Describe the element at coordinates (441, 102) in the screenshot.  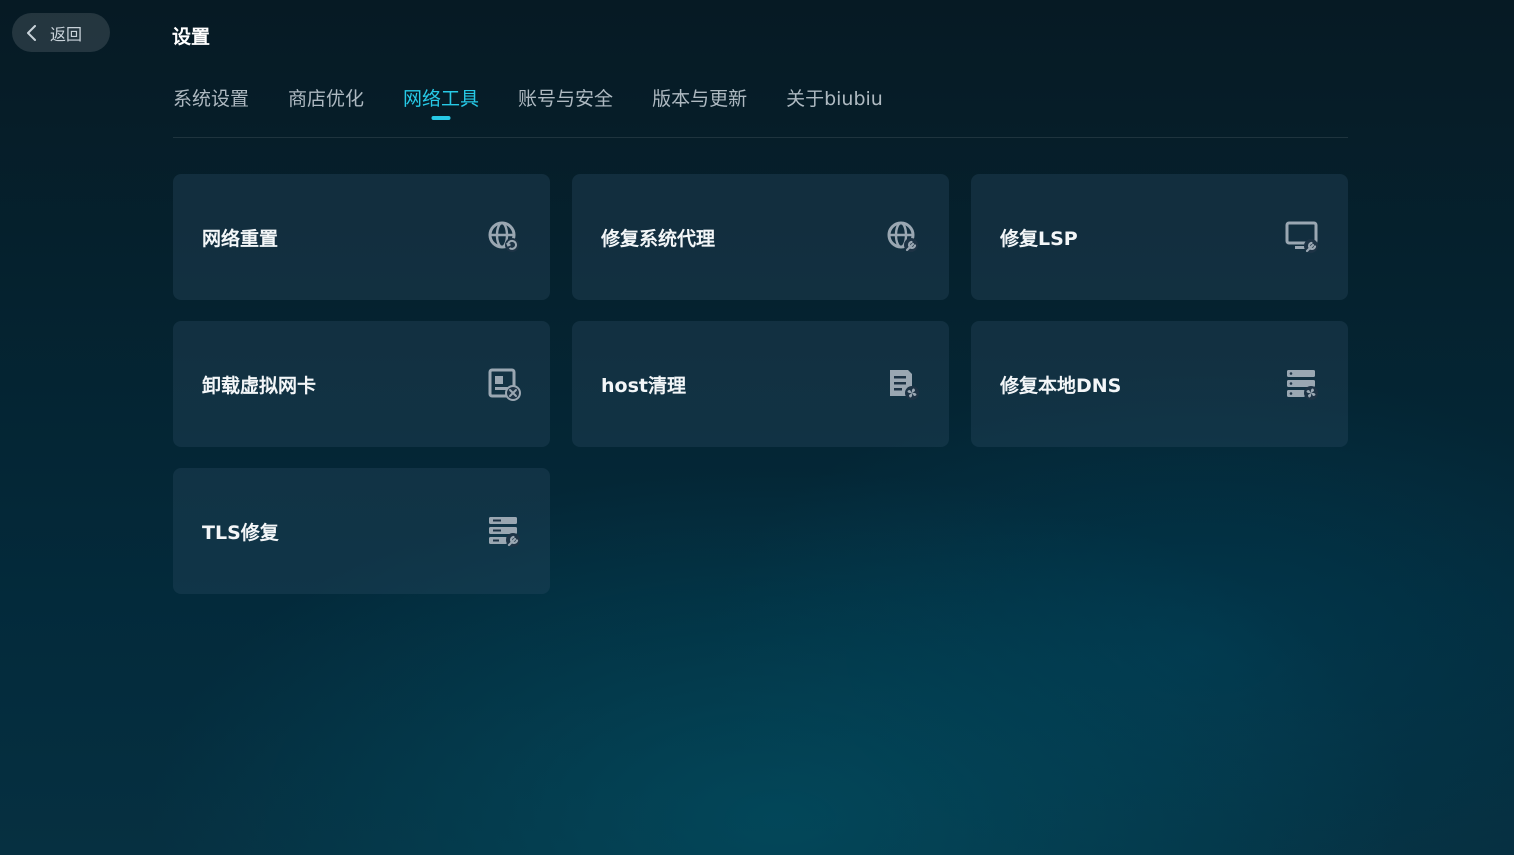
I see `tab-network-tools: 网络工具` at that location.